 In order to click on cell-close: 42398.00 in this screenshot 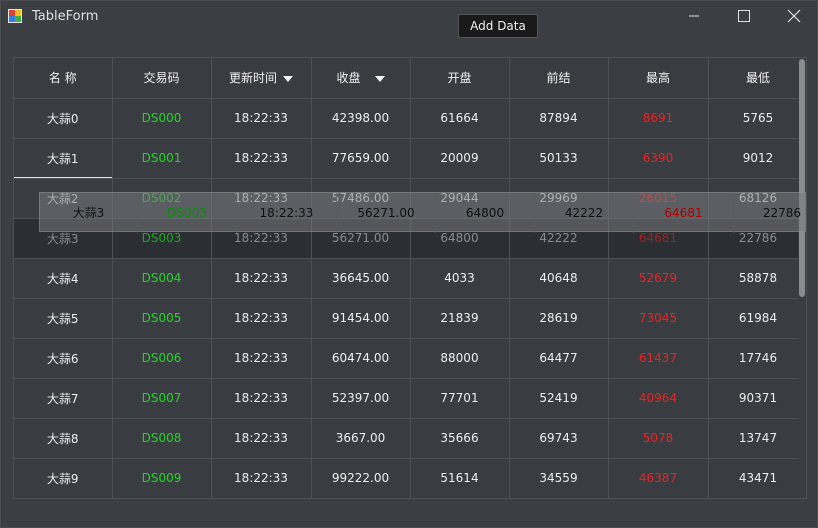, I will do `click(361, 118)`.